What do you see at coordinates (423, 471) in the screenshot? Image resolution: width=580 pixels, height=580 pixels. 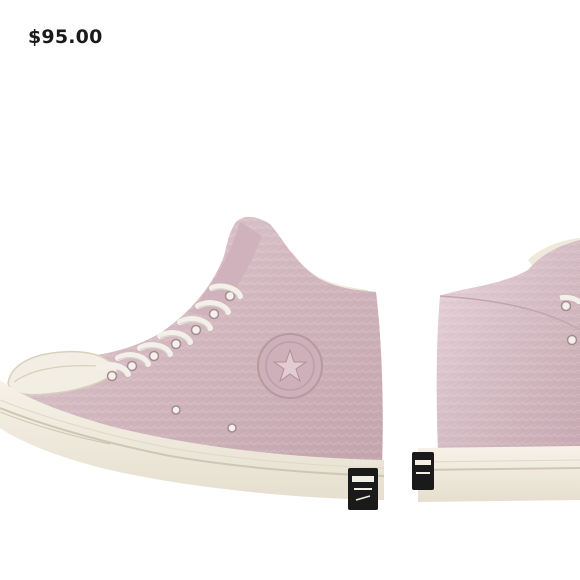 I see `right-heel-label-icon` at bounding box center [423, 471].